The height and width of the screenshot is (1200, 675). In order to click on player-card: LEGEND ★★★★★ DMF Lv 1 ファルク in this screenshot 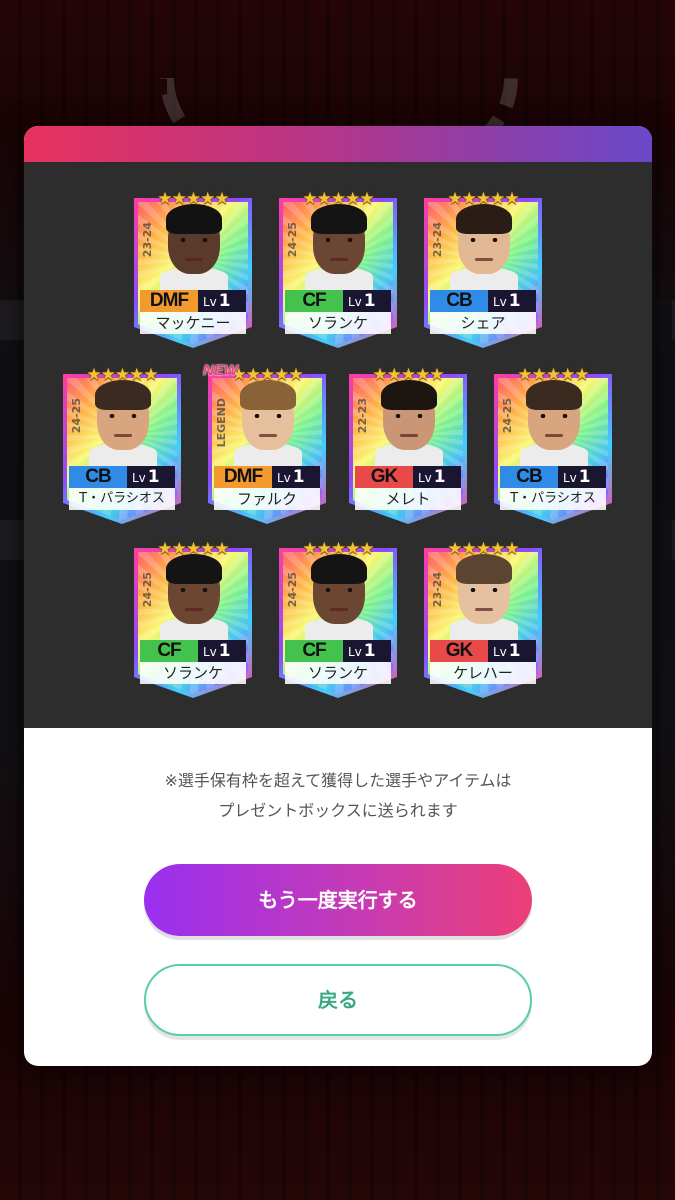, I will do `click(267, 444)`.